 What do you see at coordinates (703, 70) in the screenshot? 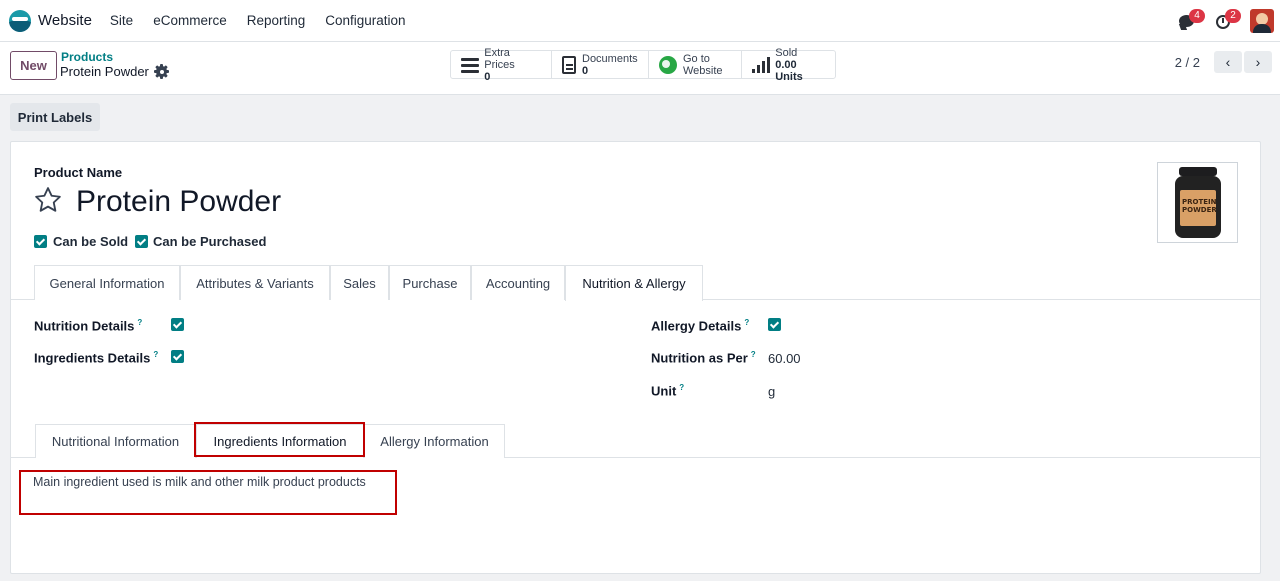
I see `website-label: Website` at bounding box center [703, 70].